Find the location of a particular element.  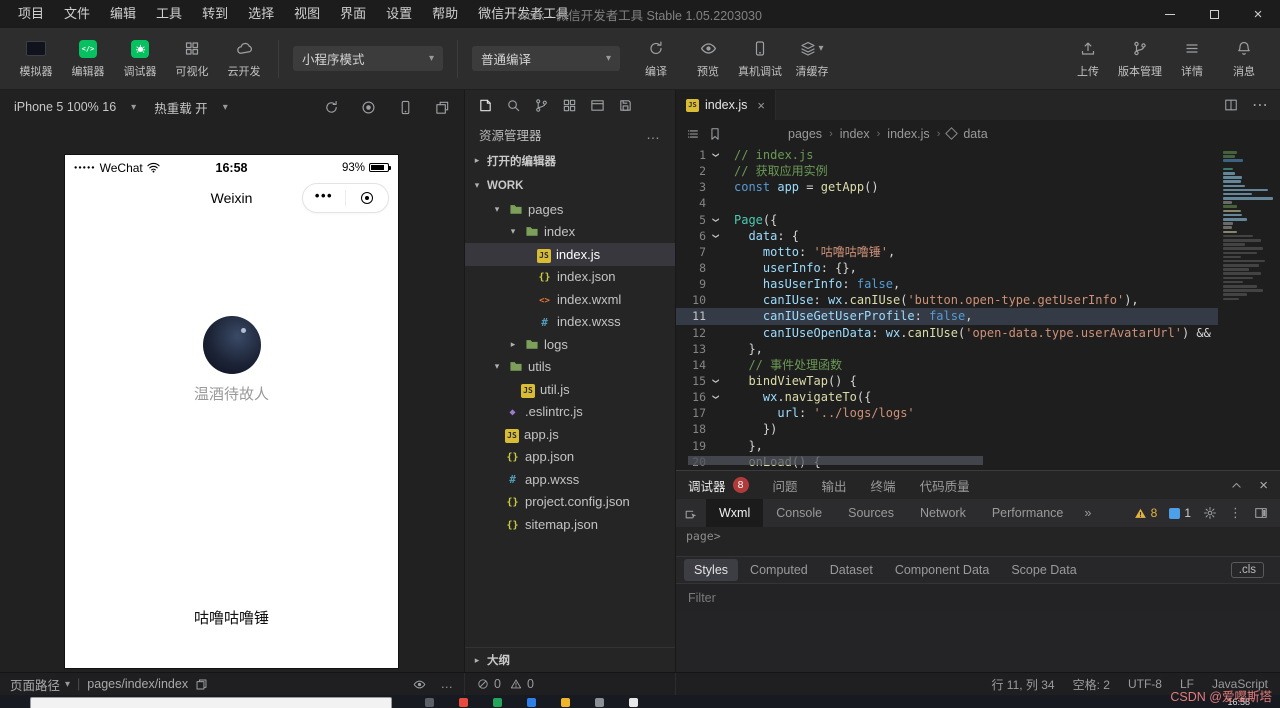

maximize-button is located at coordinates (1214, 14).